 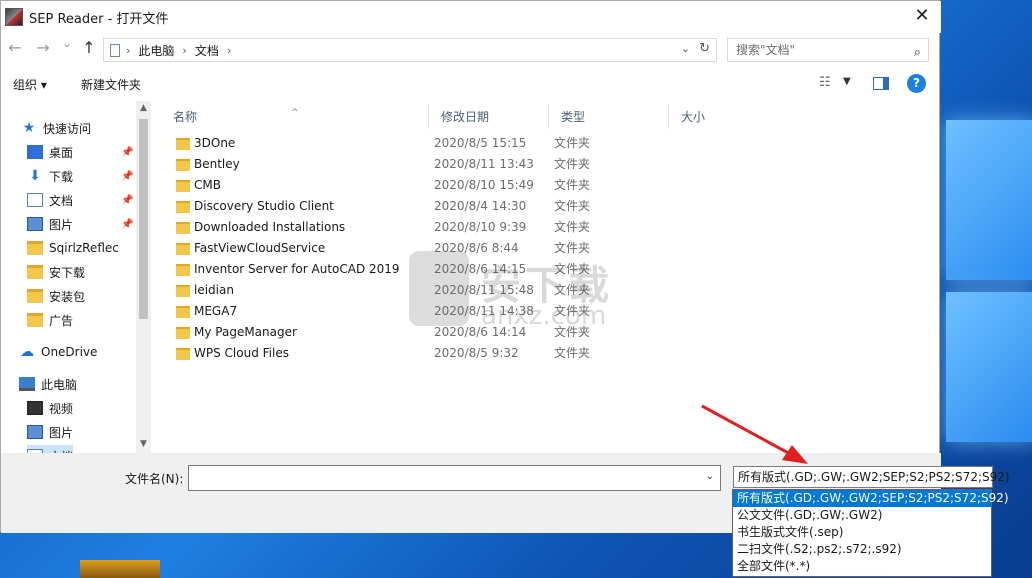 I want to click on arrow-shaft, so click(x=747, y=430).